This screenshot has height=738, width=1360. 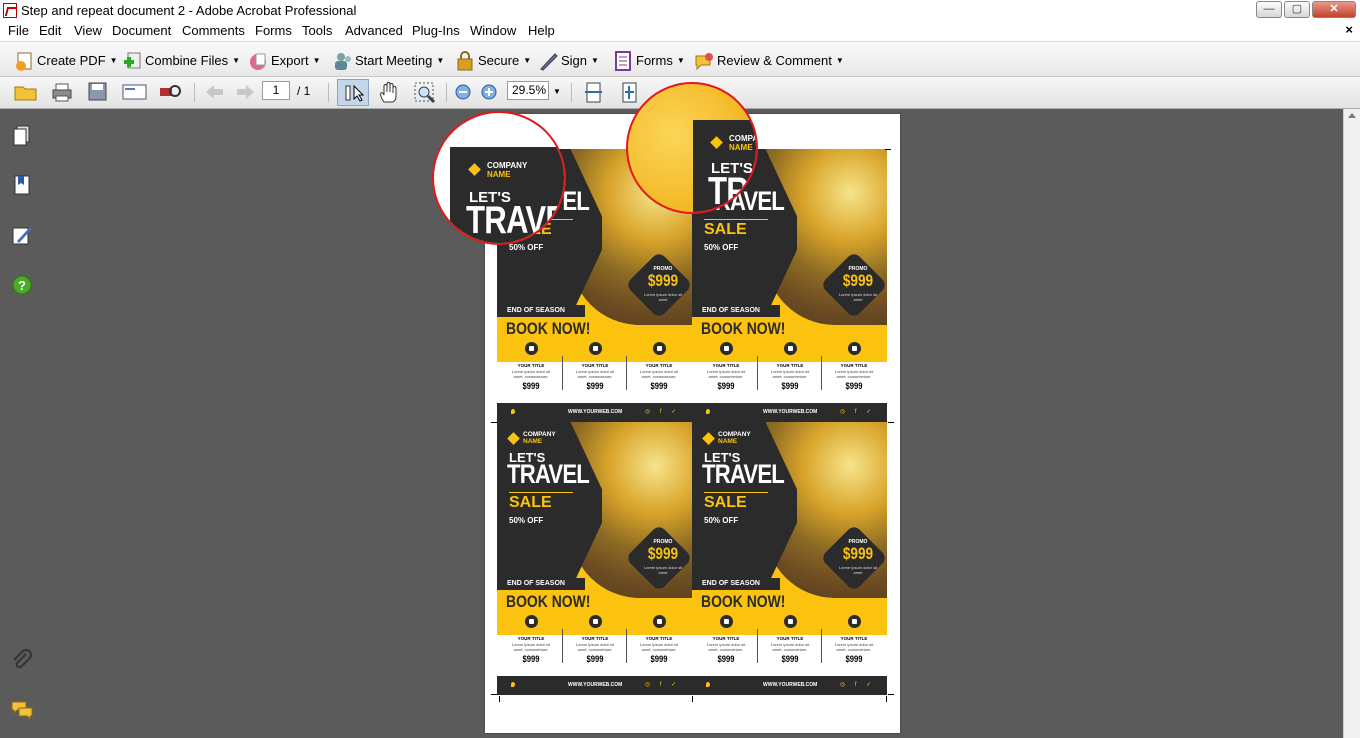 What do you see at coordinates (22, 135) in the screenshot?
I see `pages-icon` at bounding box center [22, 135].